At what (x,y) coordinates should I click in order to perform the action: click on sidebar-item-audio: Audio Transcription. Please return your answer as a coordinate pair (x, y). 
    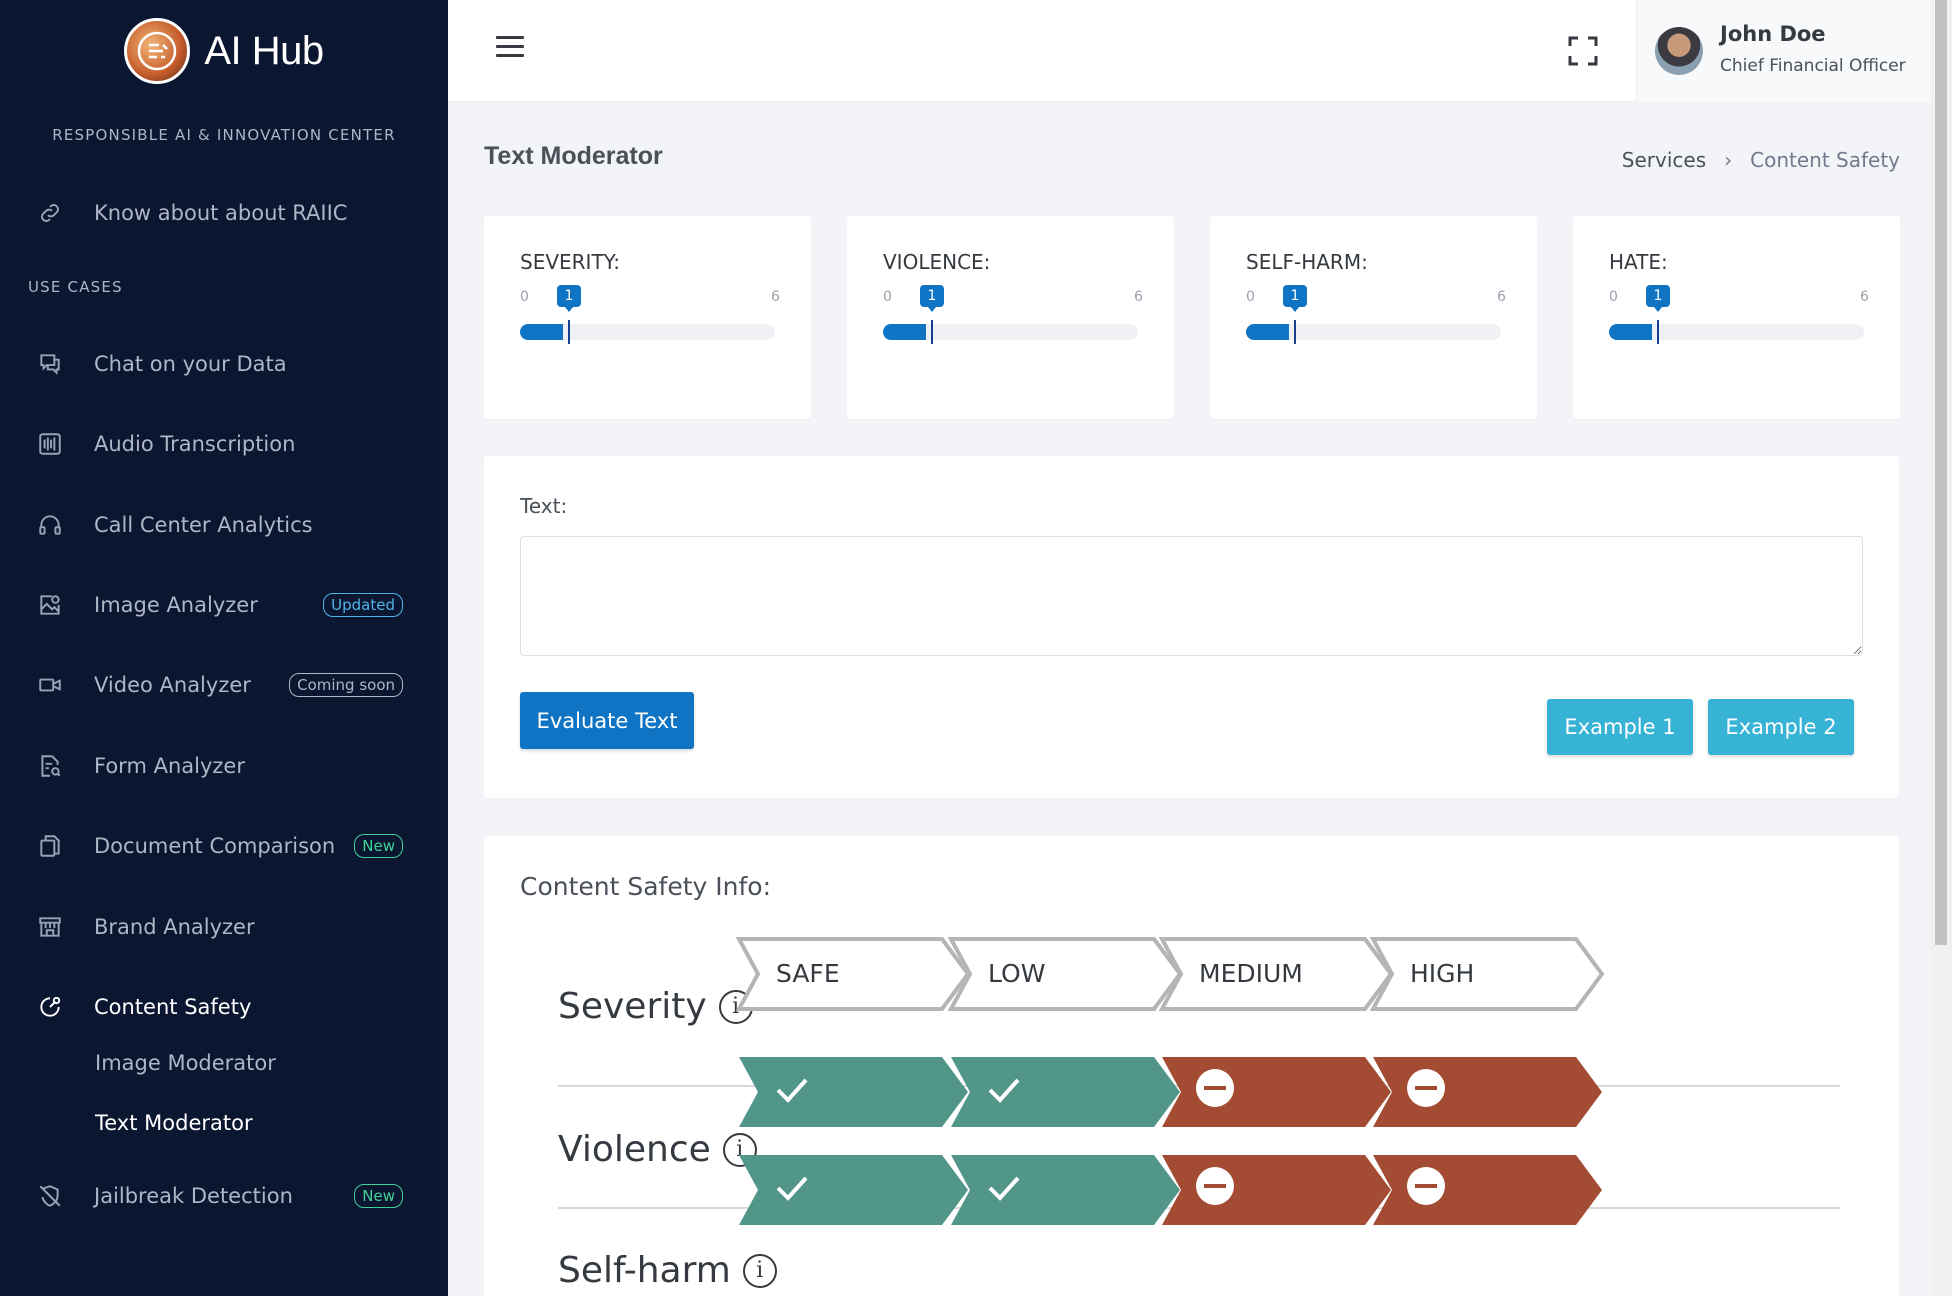
    Looking at the image, I should click on (224, 444).